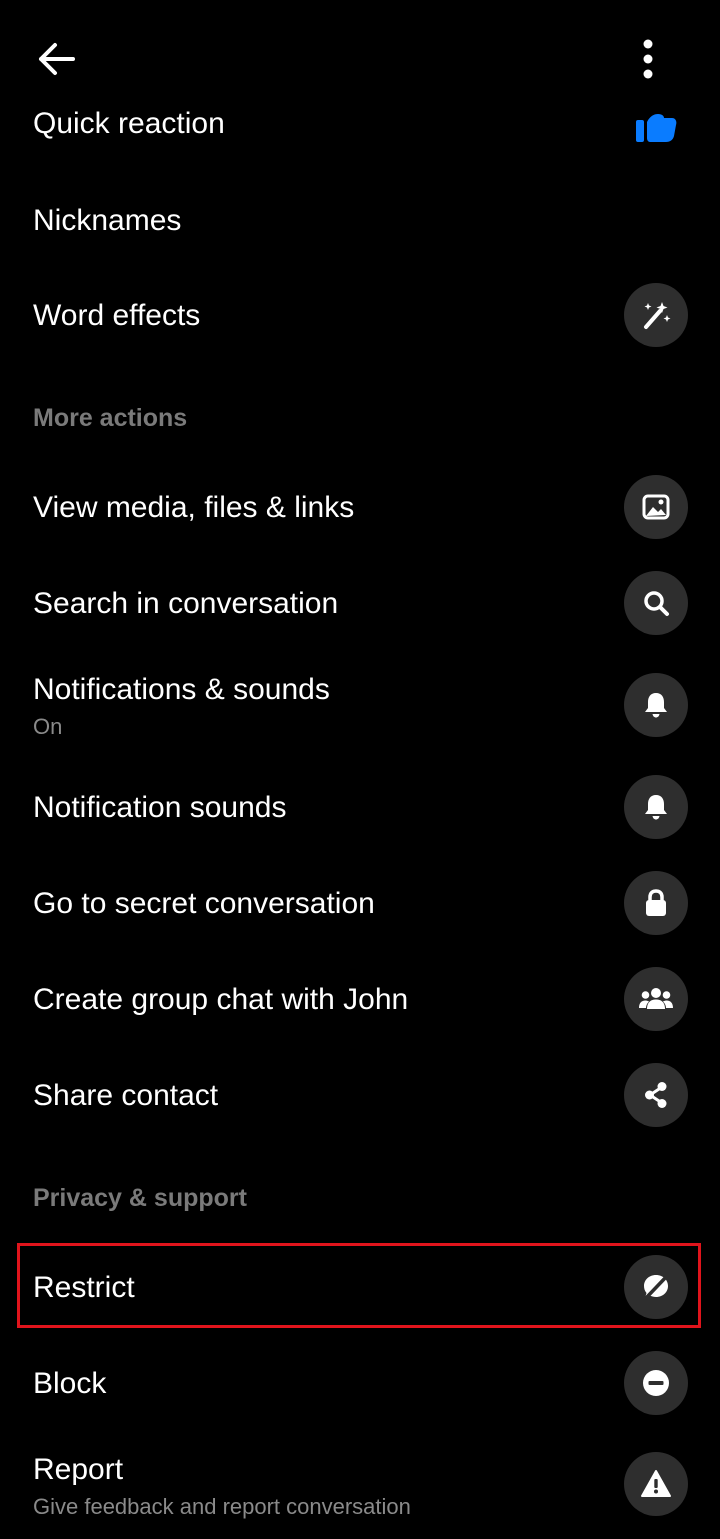 This screenshot has height=1539, width=720. I want to click on notifications-icon-circle, so click(656, 705).